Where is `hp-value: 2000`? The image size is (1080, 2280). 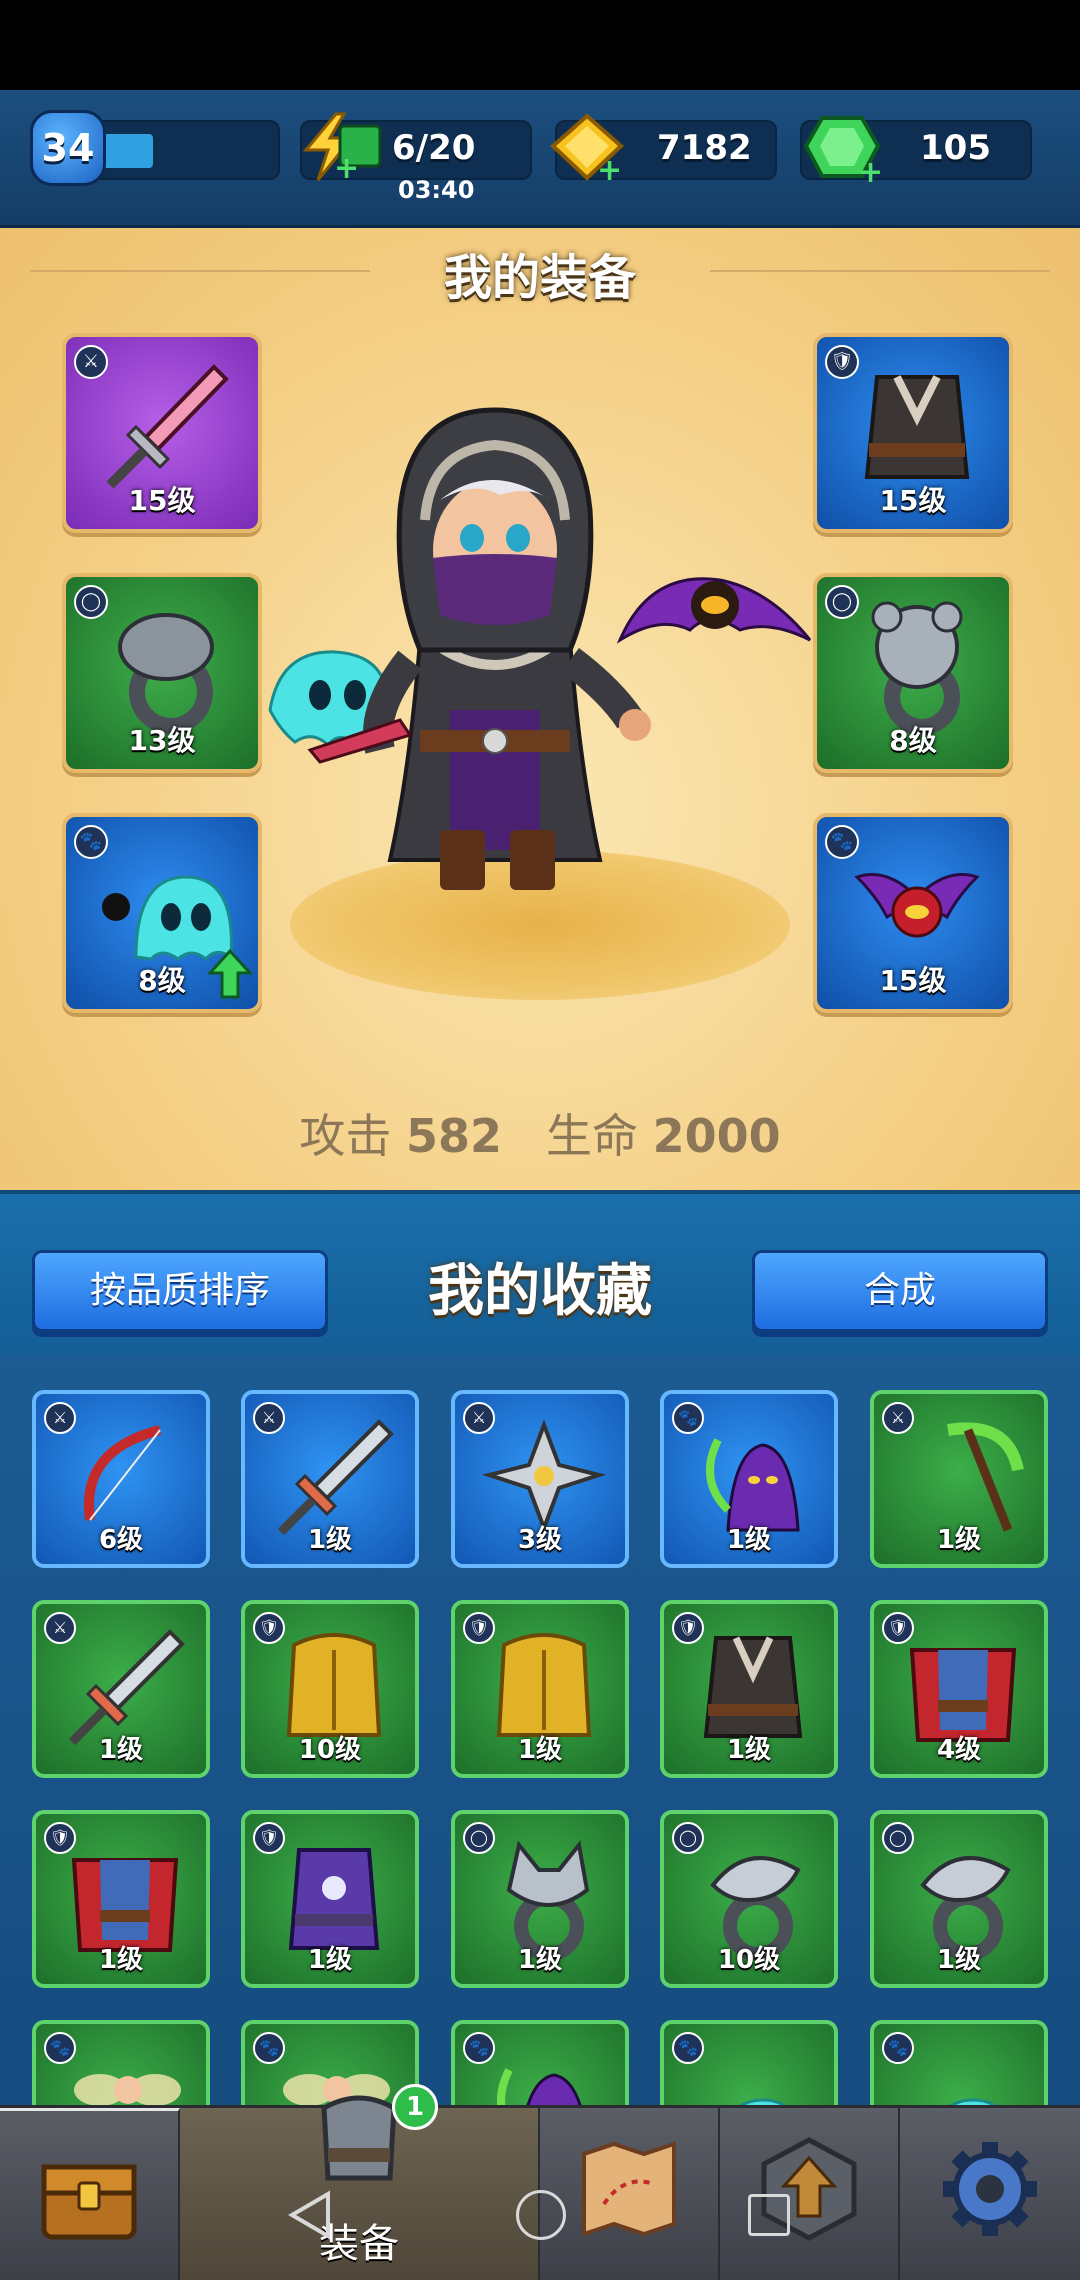
hp-value: 2000 is located at coordinates (716, 1136).